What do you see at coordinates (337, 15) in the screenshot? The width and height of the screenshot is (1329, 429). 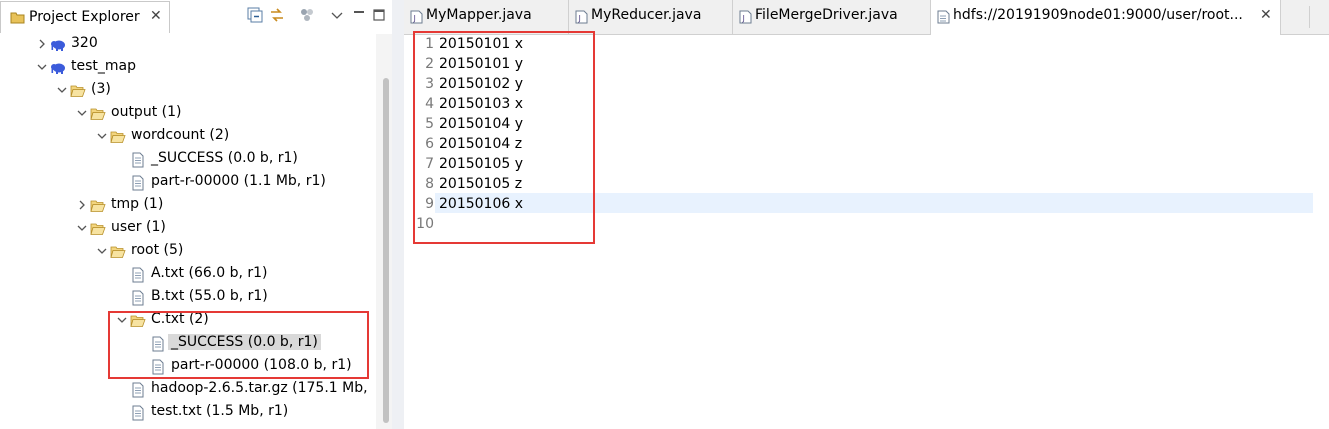 I see `view-menu-icon` at bounding box center [337, 15].